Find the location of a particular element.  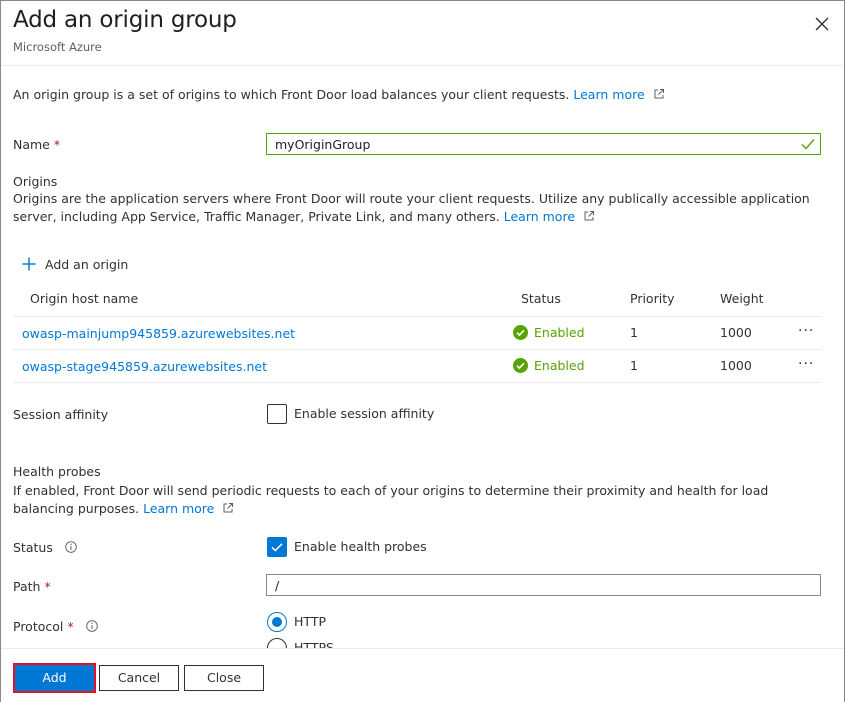

column-header-host: Origin host name is located at coordinates (84, 298).